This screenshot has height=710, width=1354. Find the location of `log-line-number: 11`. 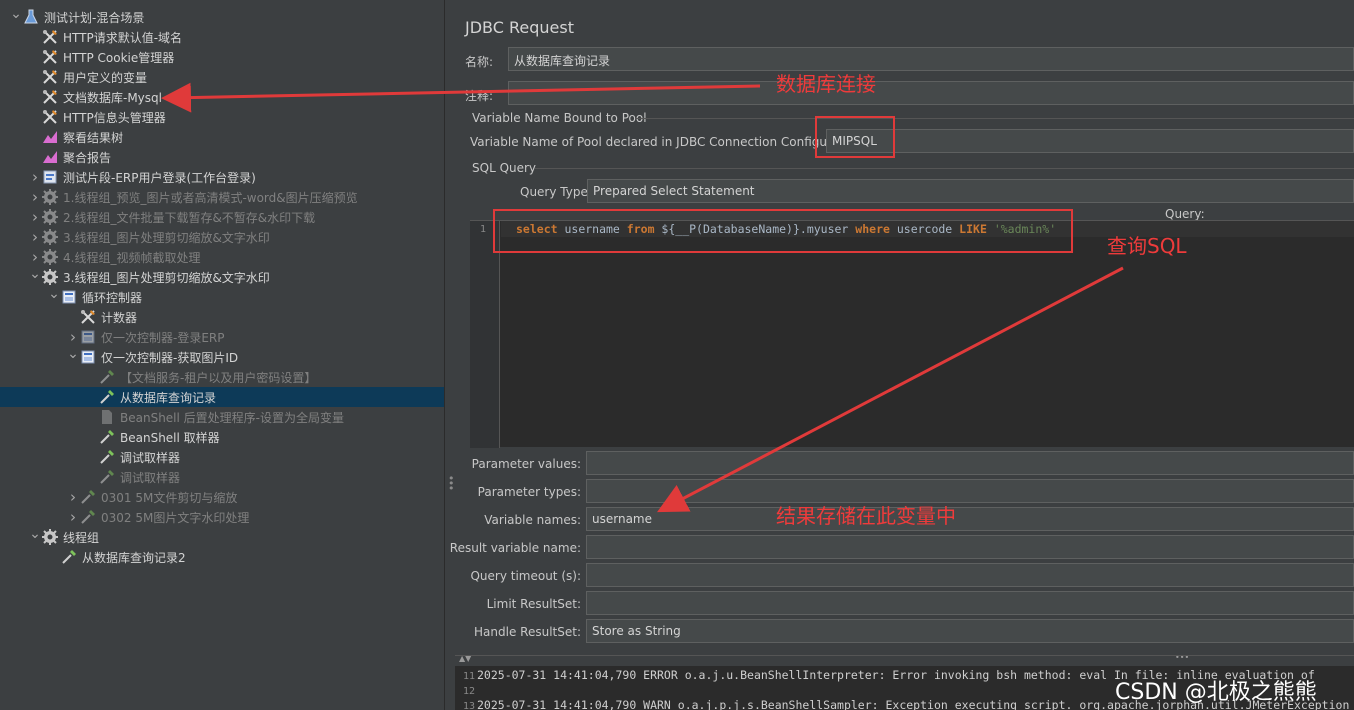

log-line-number: 11 is located at coordinates (468, 676).